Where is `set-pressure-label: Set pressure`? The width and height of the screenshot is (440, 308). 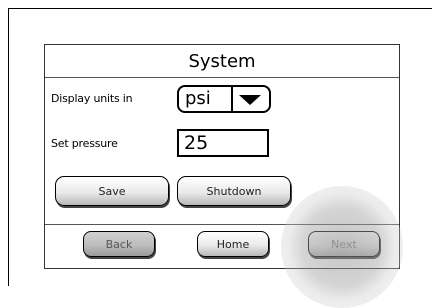 set-pressure-label: Set pressure is located at coordinates (84, 143).